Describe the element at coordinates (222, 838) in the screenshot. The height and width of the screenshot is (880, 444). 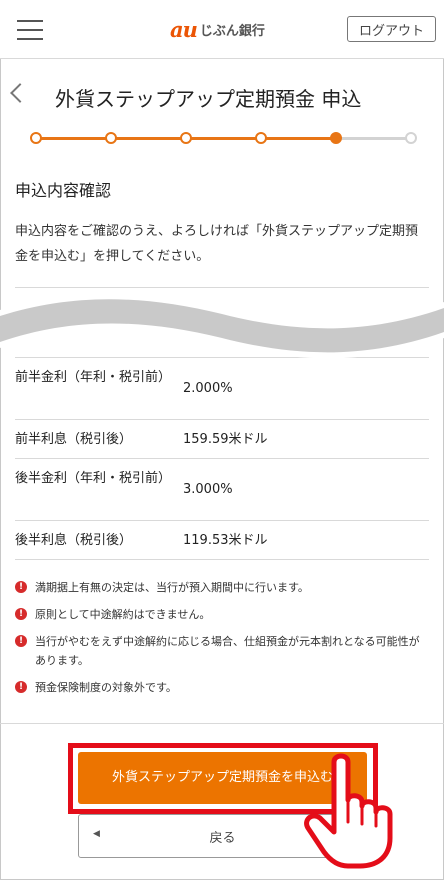
I see `back-button-label: 戻る` at that location.